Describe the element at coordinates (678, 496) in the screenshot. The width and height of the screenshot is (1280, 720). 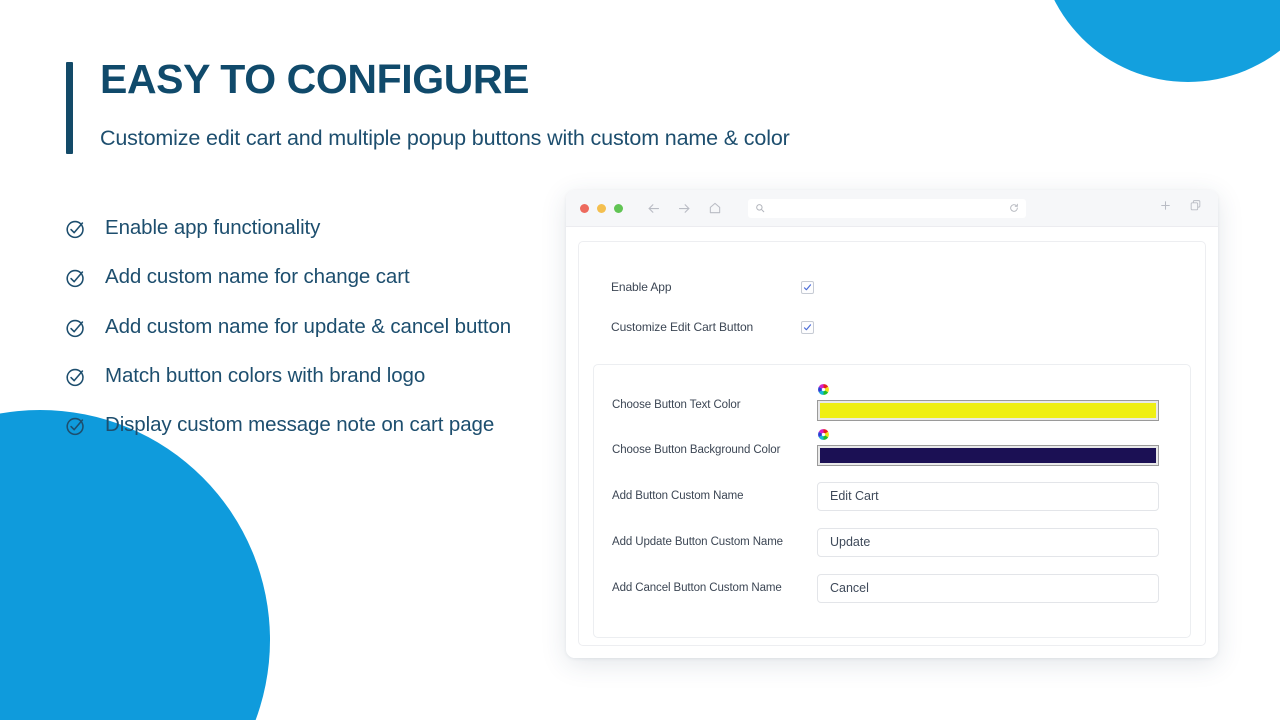
I see `setting-label: Add Button Custom Name` at that location.